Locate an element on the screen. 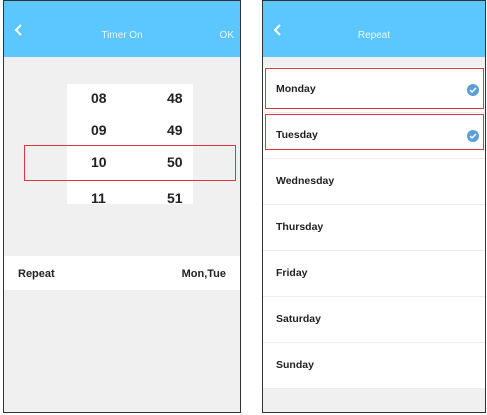 The width and height of the screenshot is (487, 415). selected-time-highlight is located at coordinates (130, 163).